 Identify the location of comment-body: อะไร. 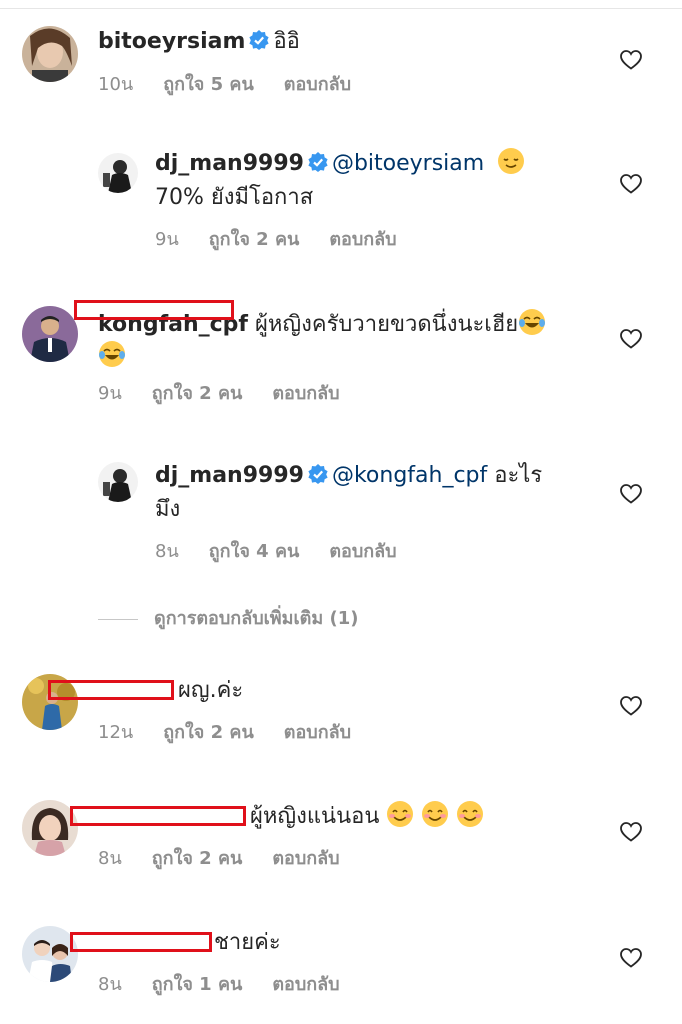
(518, 475).